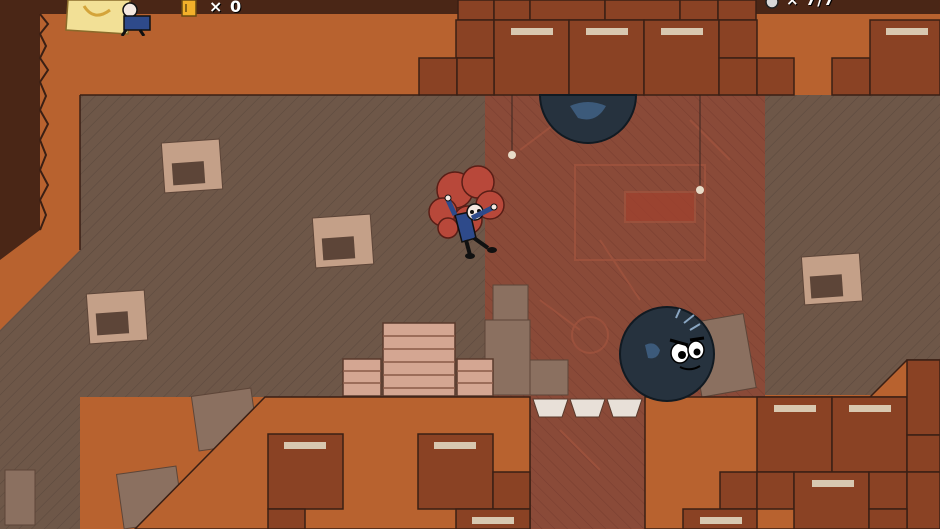 Image resolution: width=940 pixels, height=529 pixels. I want to click on gear-icon, so click(772, 4).